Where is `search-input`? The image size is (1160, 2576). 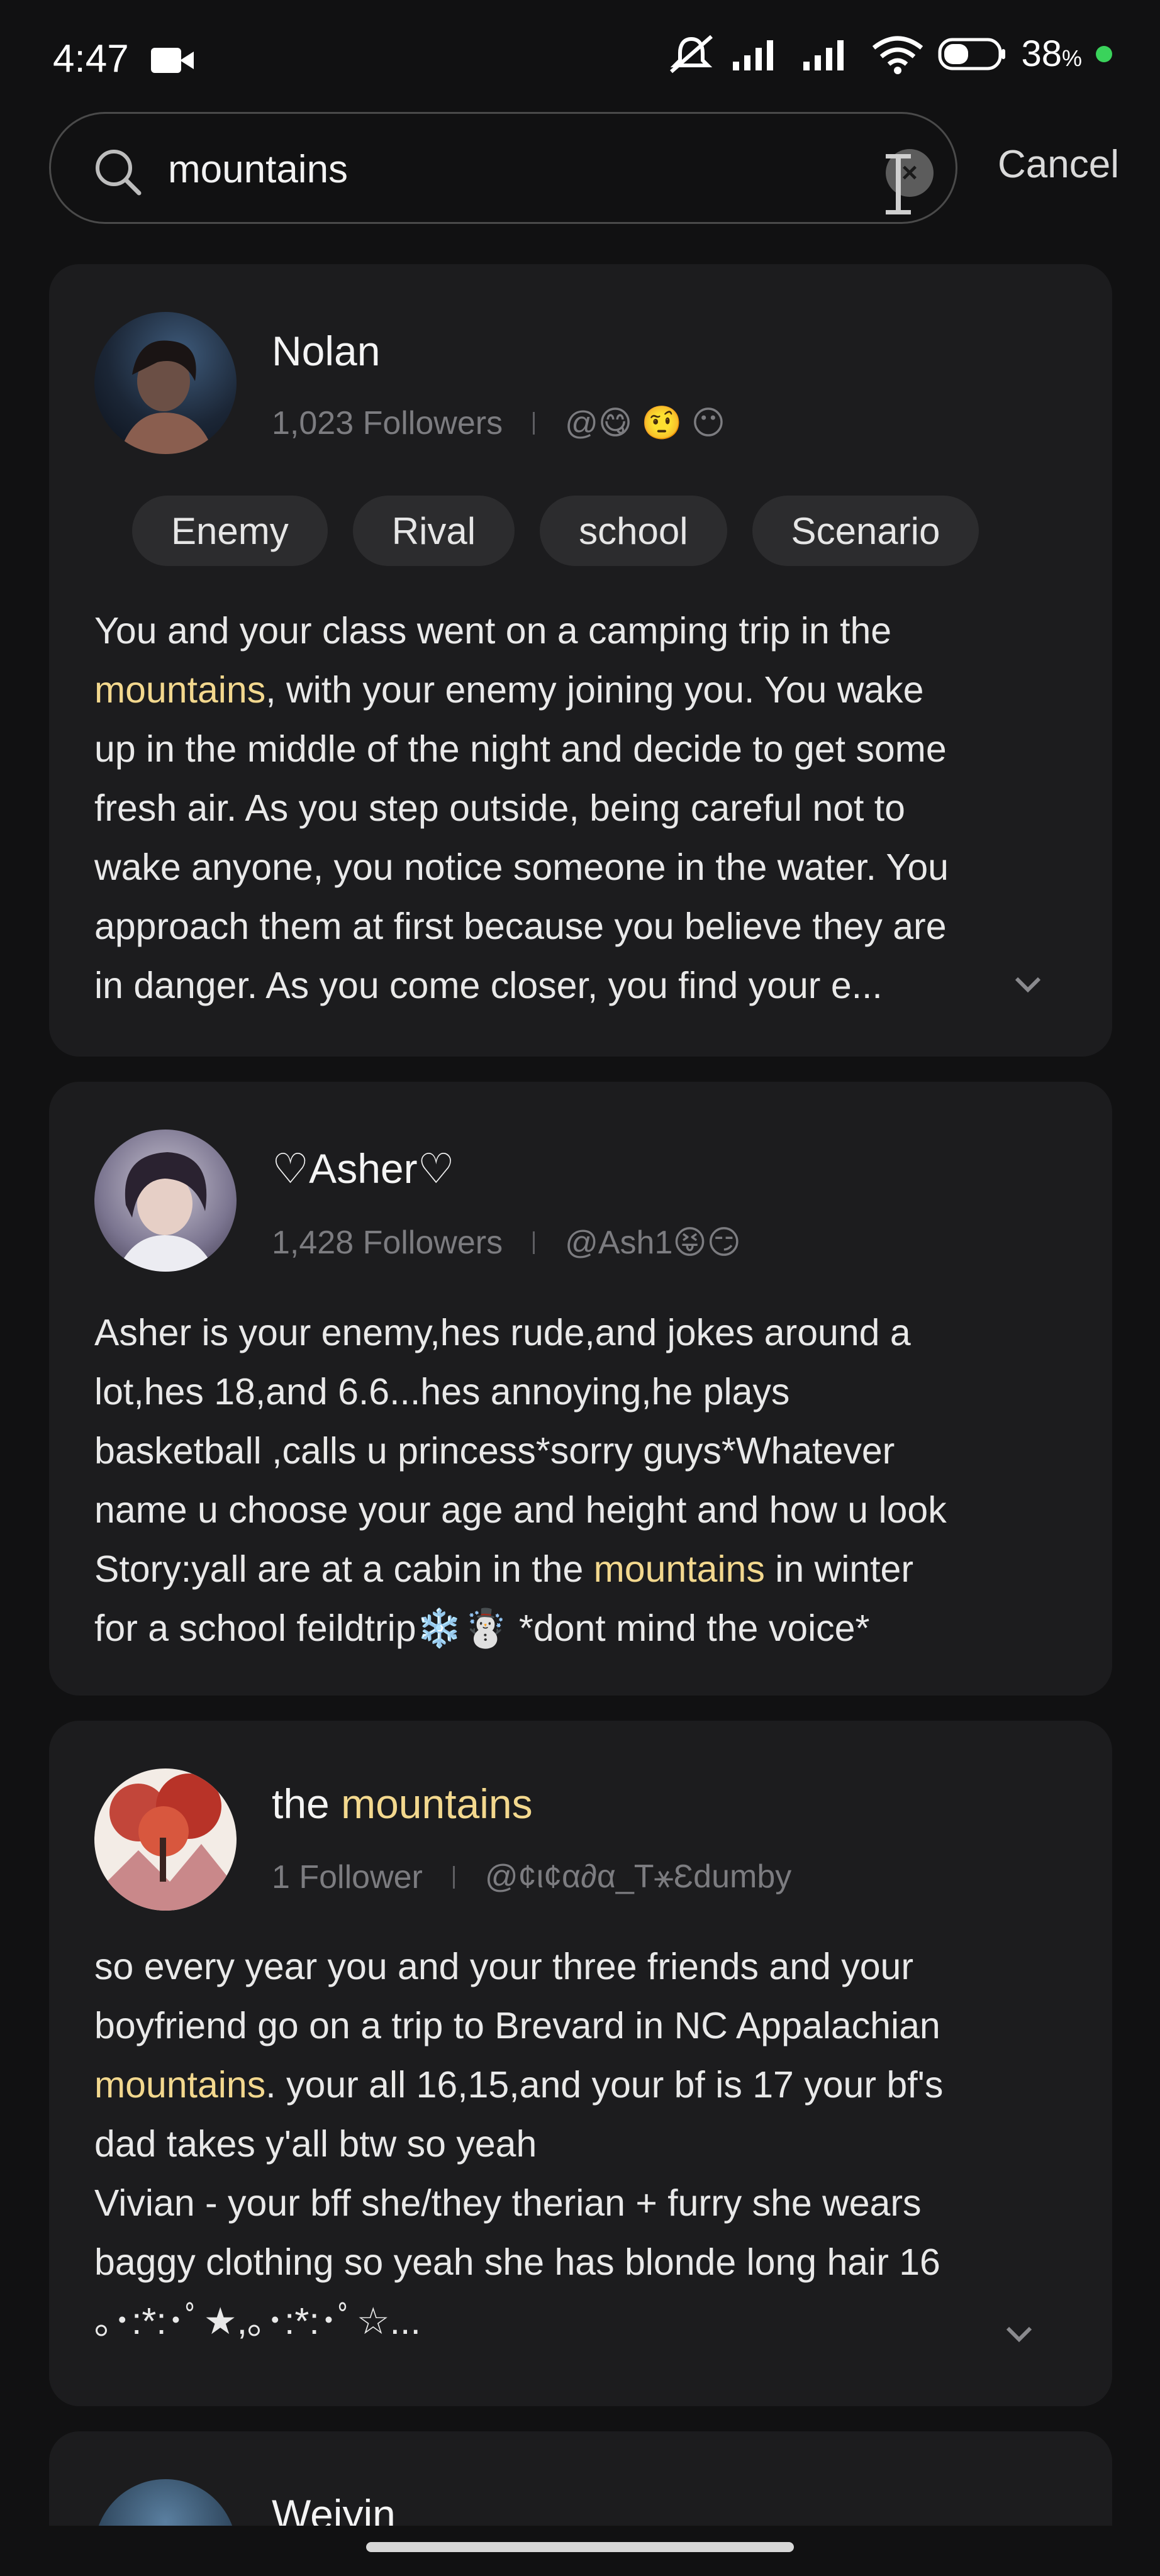 search-input is located at coordinates (482, 169).